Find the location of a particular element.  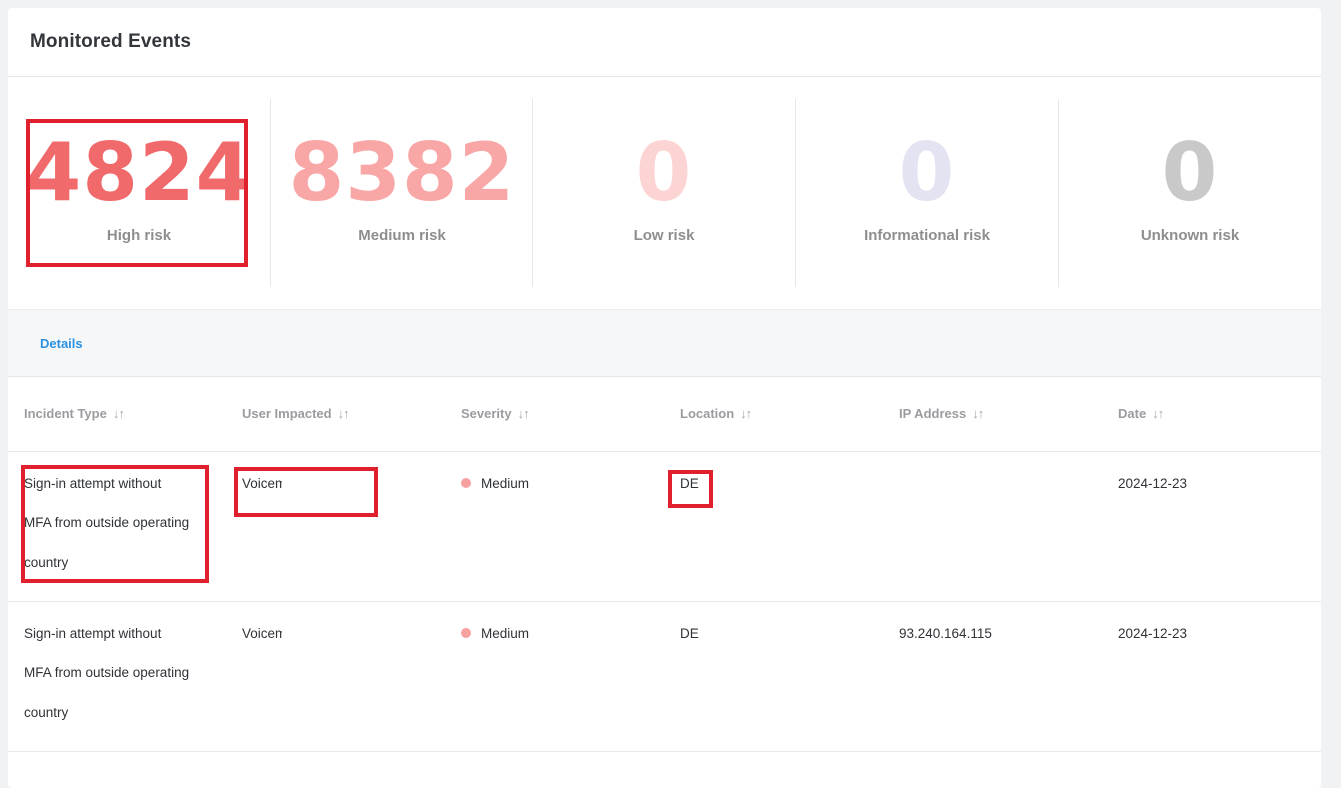

user-value: Voicem is located at coordinates (262, 633).